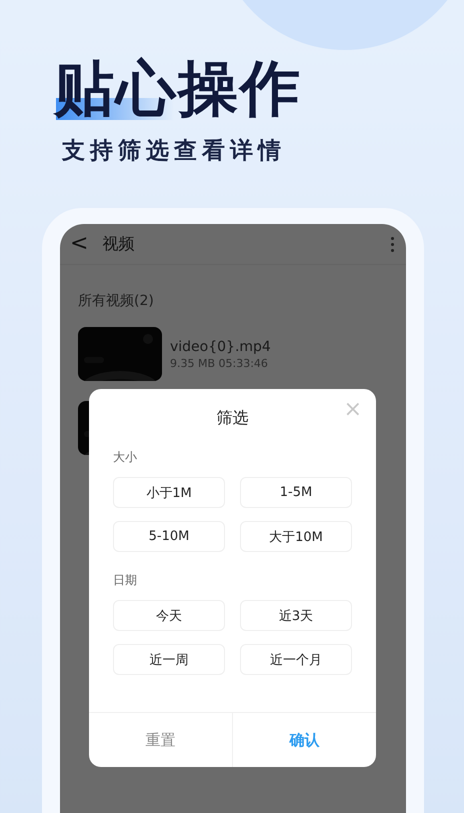  I want to click on more-icon, so click(392, 244).